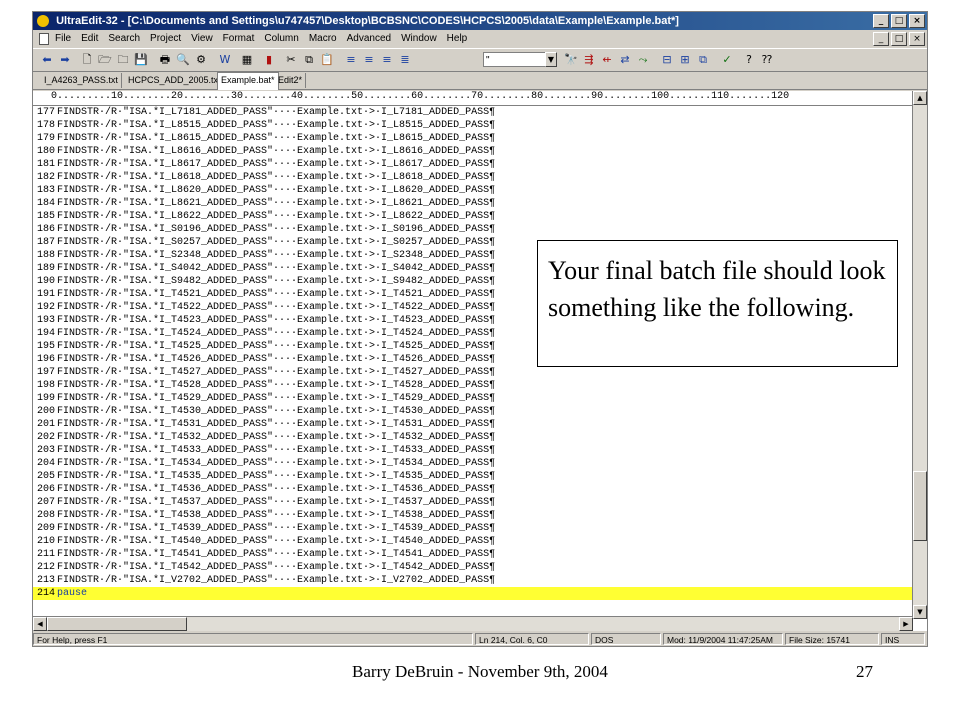 This screenshot has height=720, width=960. What do you see at coordinates (607, 60) in the screenshot?
I see `find-previous-icon: ⇷` at bounding box center [607, 60].